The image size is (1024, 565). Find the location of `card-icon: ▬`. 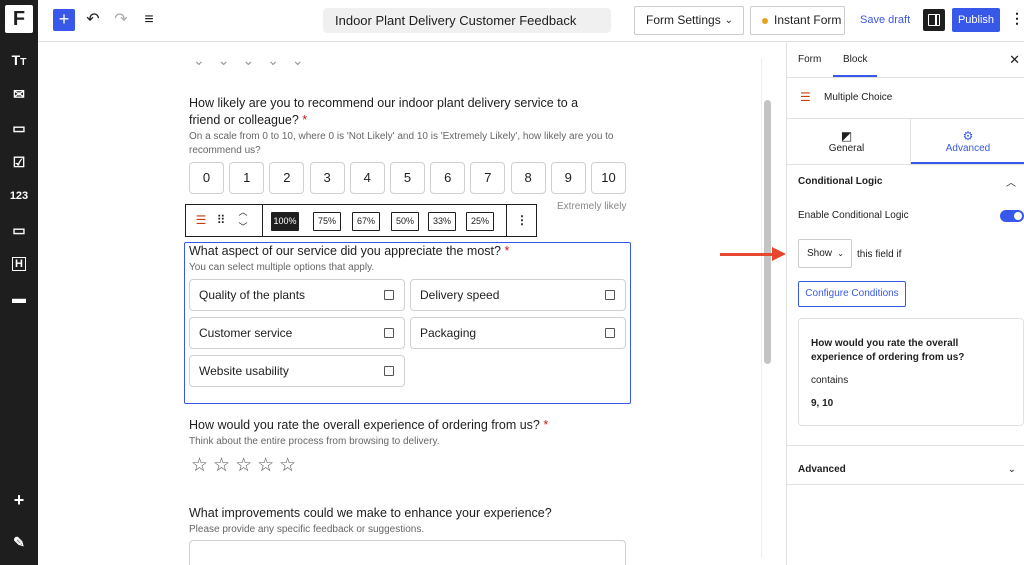

card-icon: ▬ is located at coordinates (19, 298).